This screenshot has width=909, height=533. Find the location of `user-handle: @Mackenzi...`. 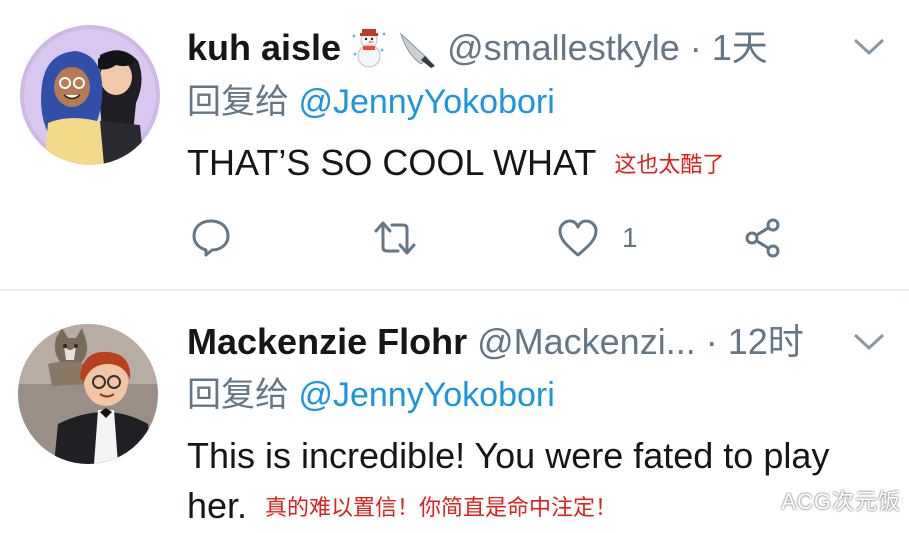

user-handle: @Mackenzi... is located at coordinates (586, 341).